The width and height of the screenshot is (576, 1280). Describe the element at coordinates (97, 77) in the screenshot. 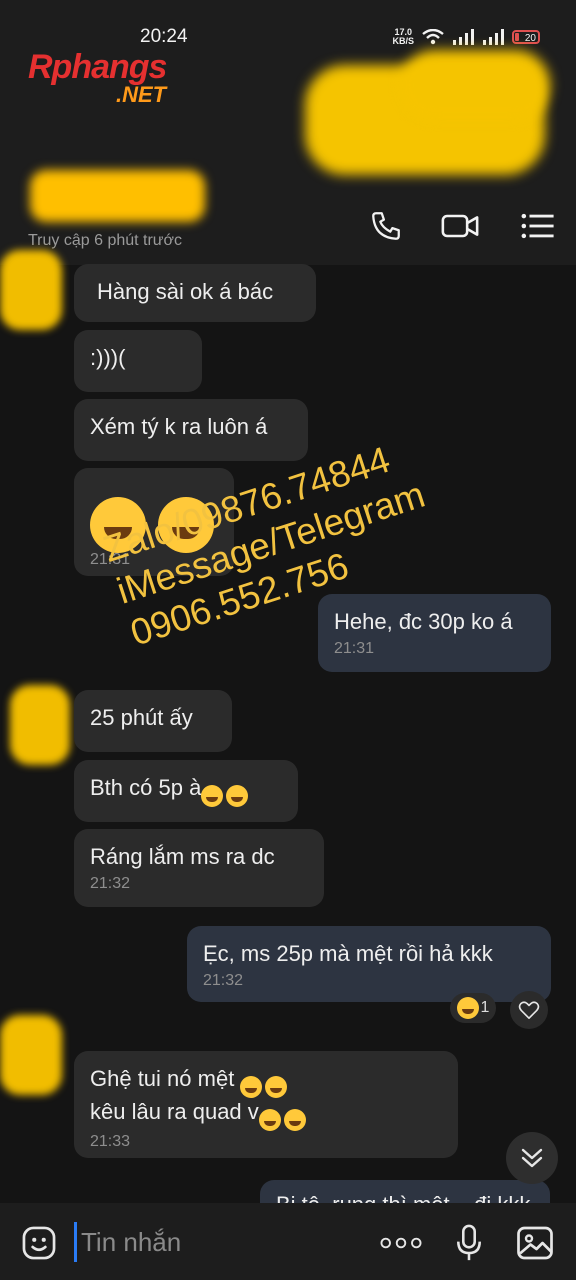

I see `watermark-logo: Rphangs .NET` at that location.